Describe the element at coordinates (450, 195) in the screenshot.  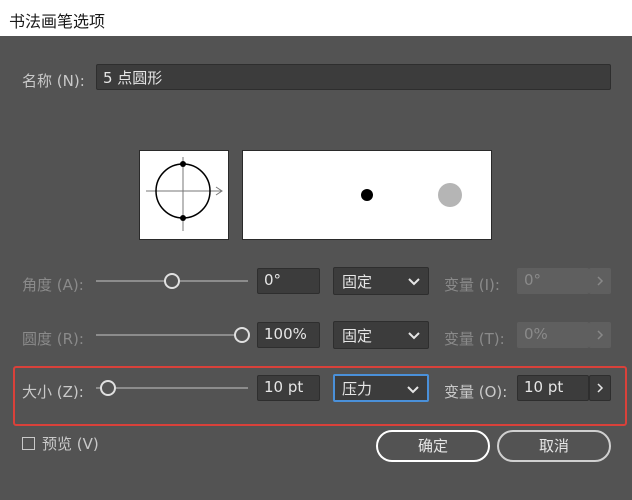
I see `max-size-dot` at that location.